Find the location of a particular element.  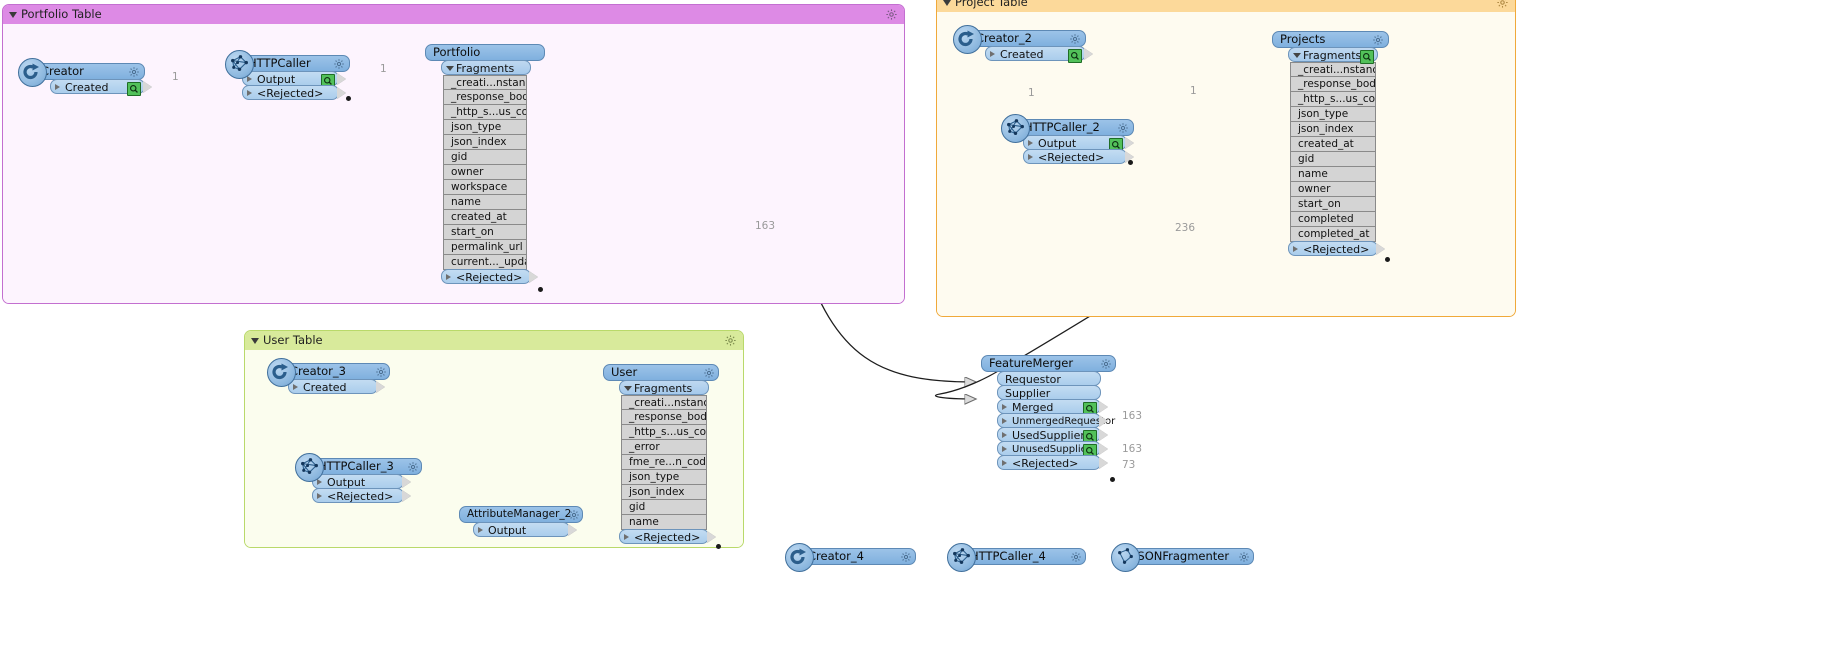

node-creator: Creator Created is located at coordinates (81, 77).